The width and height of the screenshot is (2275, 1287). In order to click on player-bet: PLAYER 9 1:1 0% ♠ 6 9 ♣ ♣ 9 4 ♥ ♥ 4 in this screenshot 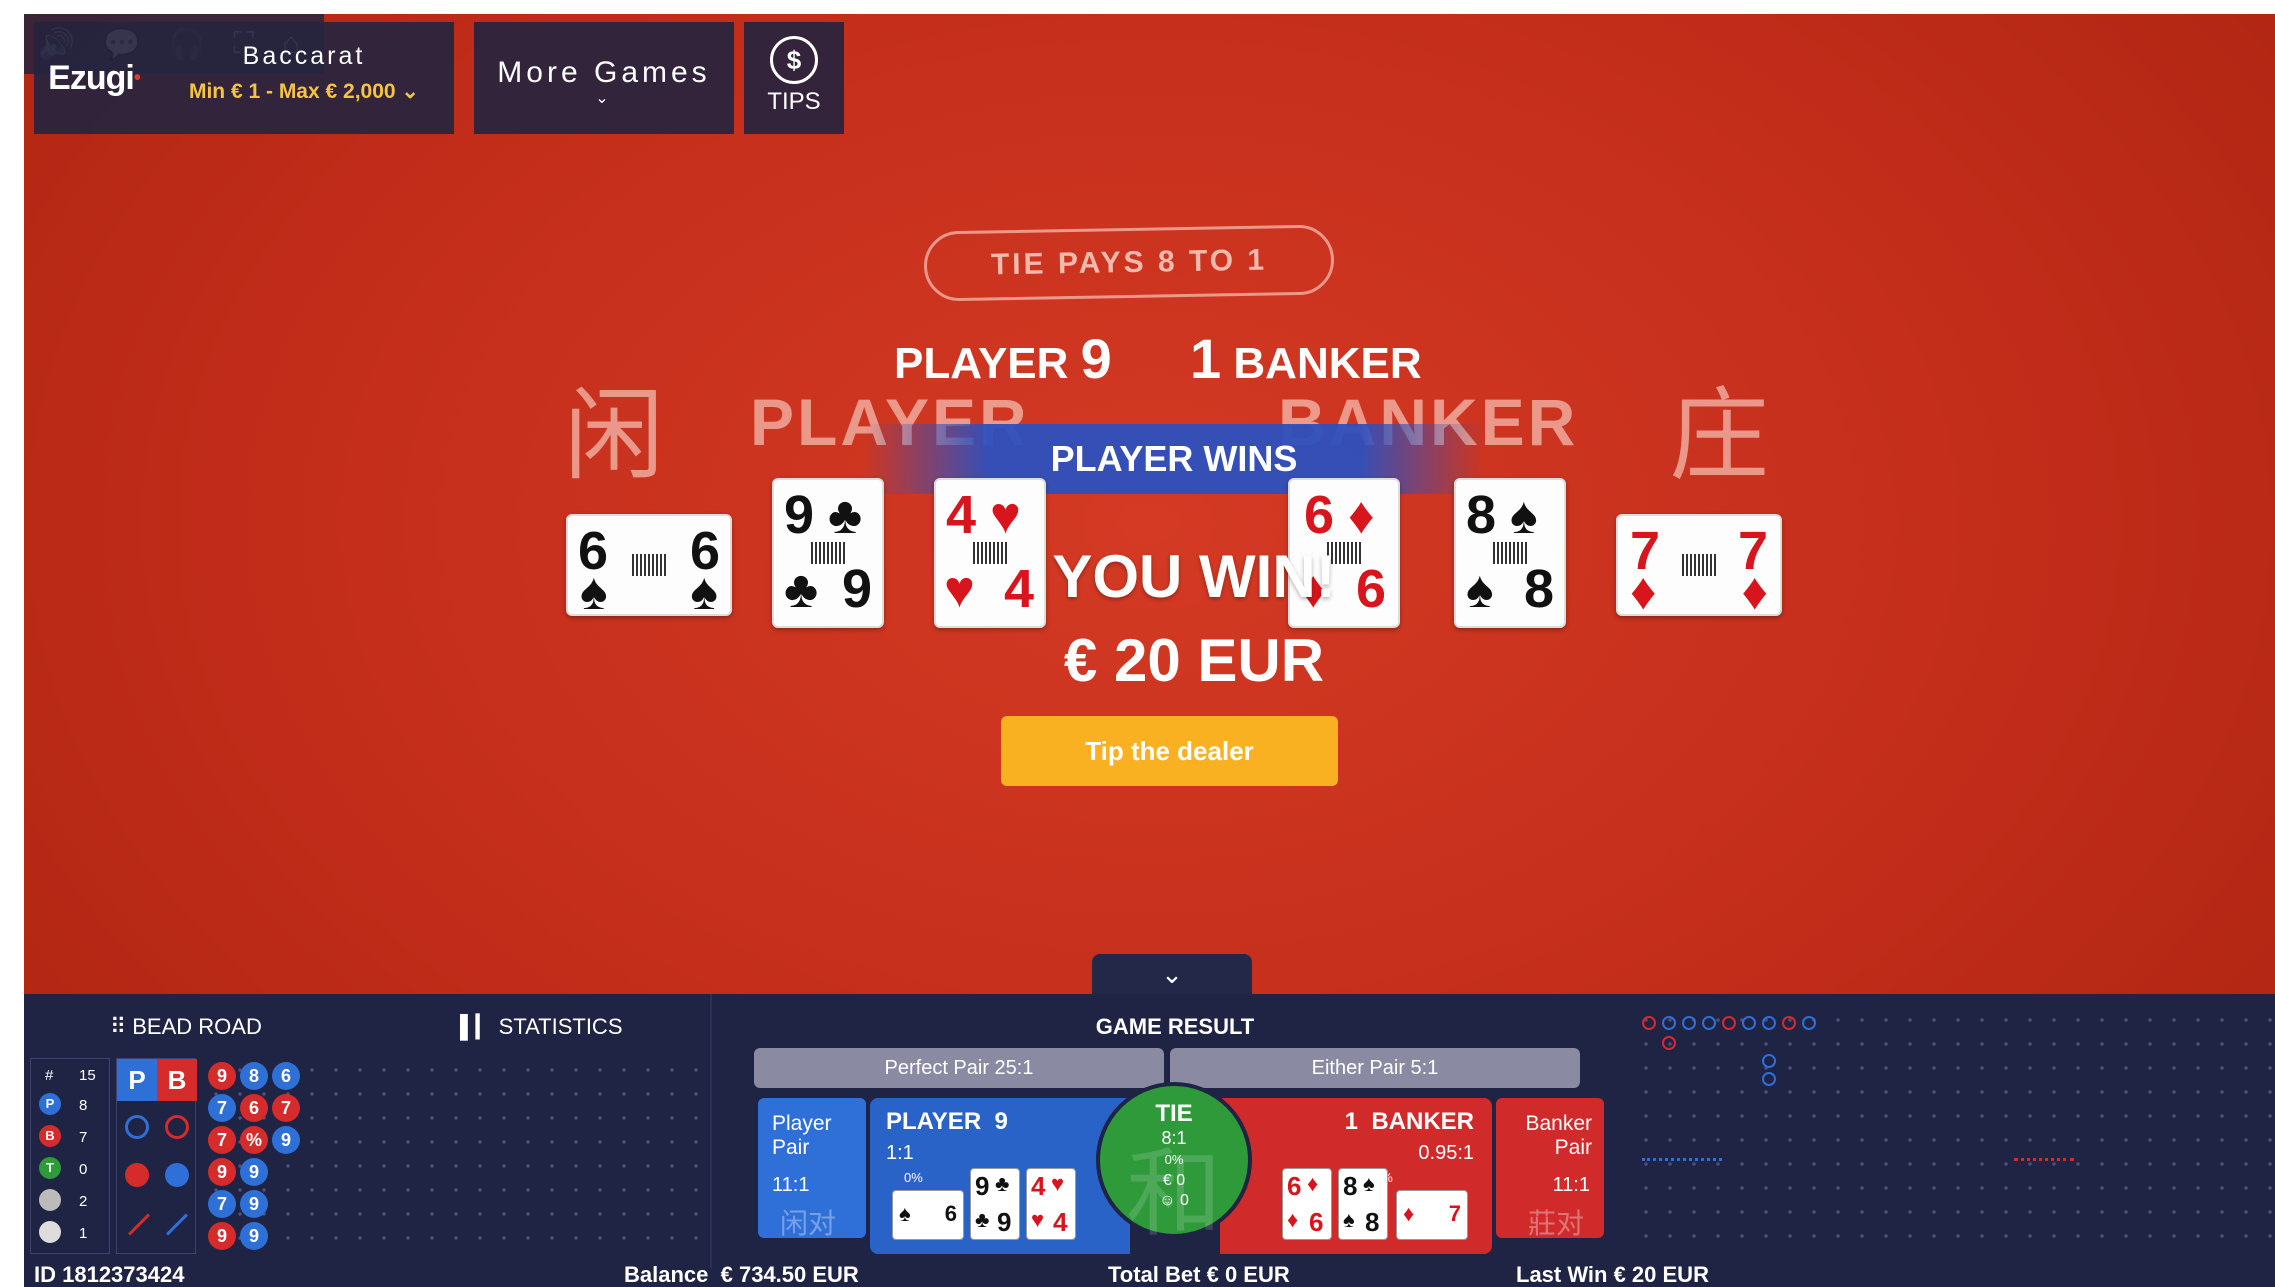, I will do `click(1000, 1176)`.